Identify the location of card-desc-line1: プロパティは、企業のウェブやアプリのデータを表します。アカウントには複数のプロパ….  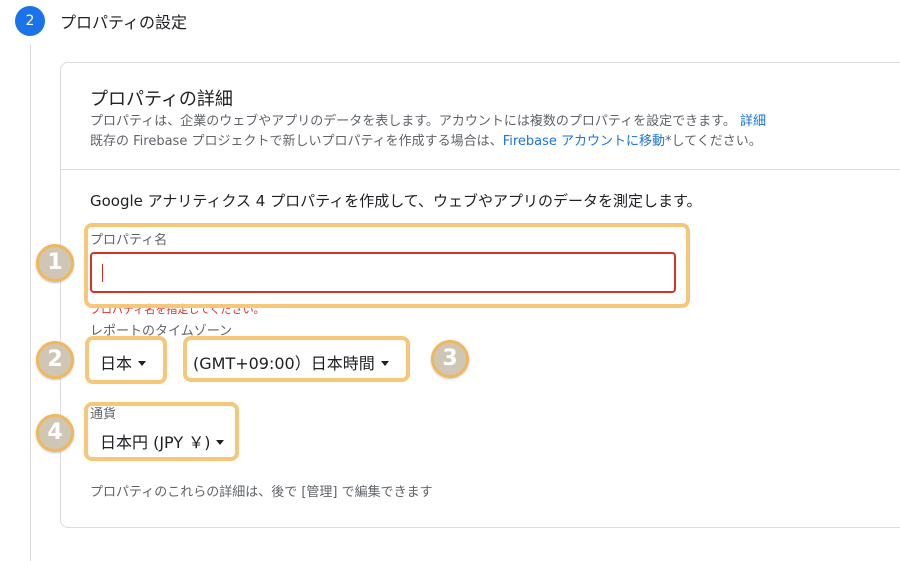
(413, 121).